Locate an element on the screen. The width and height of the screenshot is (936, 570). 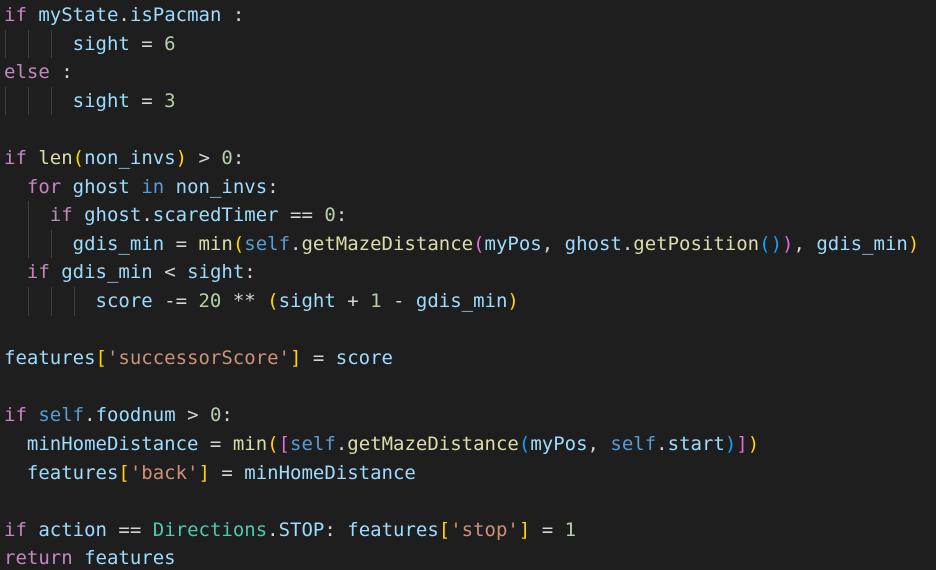
code-token: Directions is located at coordinates (210, 529).